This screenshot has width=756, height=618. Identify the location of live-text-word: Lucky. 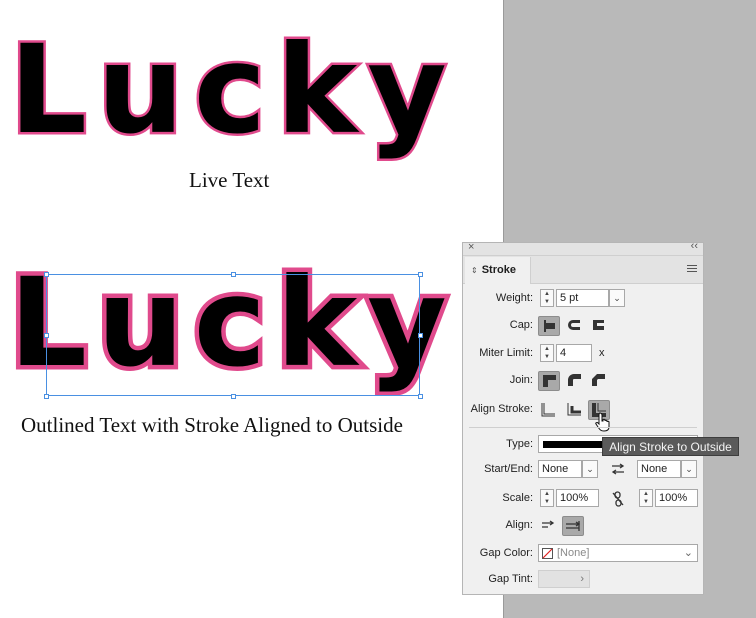
(232, 90).